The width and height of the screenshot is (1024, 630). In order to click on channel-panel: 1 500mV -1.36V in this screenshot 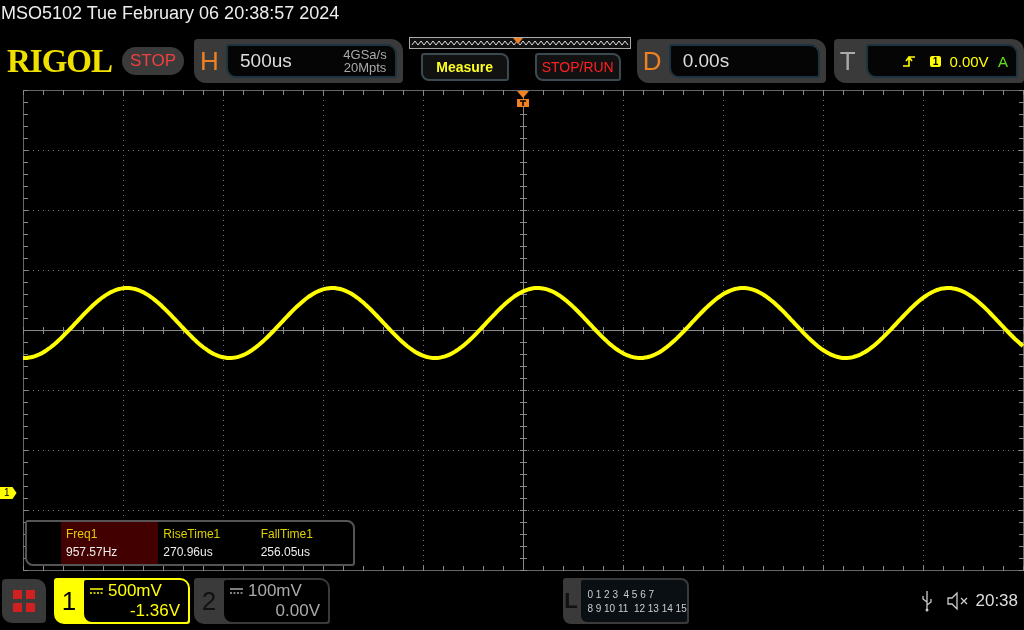, I will do `click(122, 601)`.